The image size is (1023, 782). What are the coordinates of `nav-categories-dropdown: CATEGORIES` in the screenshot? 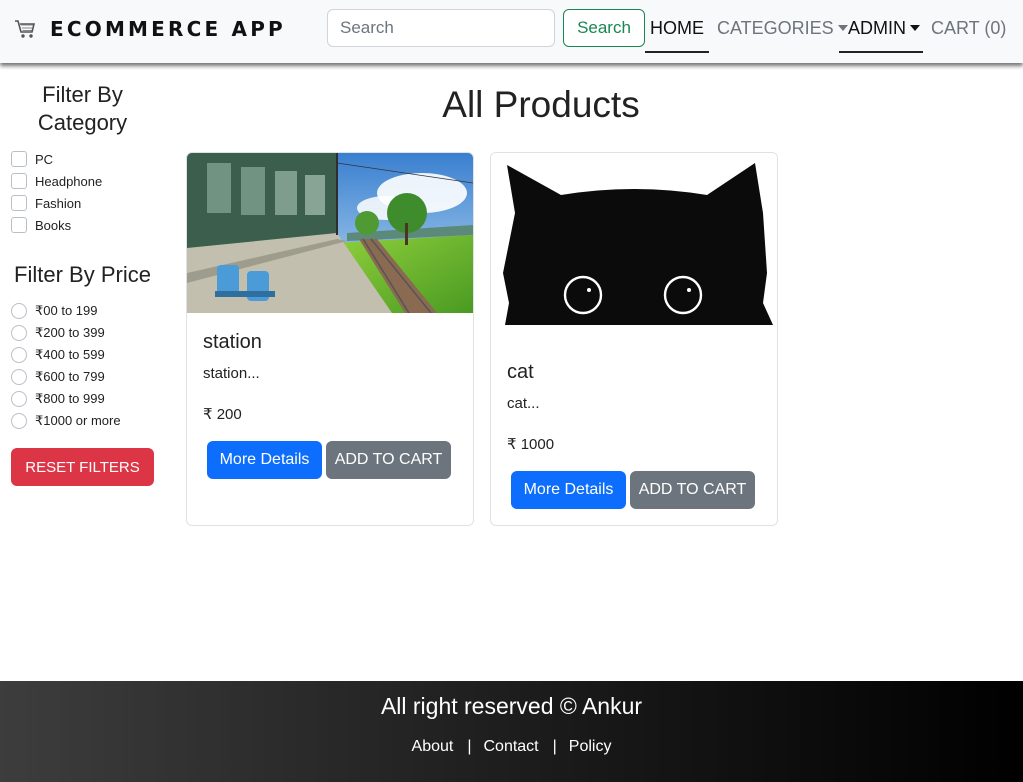 It's located at (782, 28).